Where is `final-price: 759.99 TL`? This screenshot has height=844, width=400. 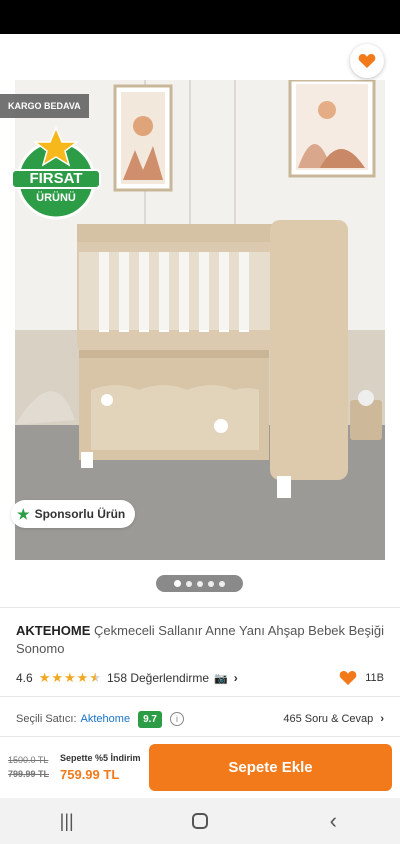 final-price: 759.99 TL is located at coordinates (90, 774).